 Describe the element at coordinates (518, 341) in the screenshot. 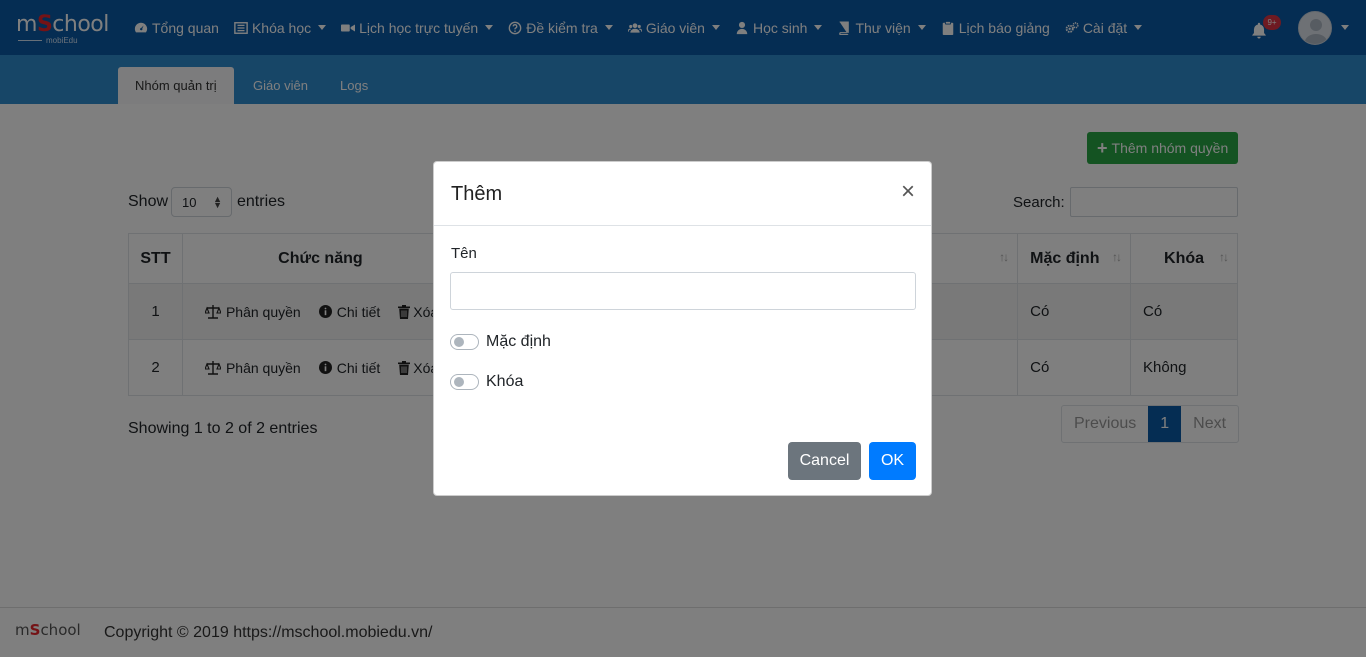

I see `default-toggle-label: Mặc định` at that location.